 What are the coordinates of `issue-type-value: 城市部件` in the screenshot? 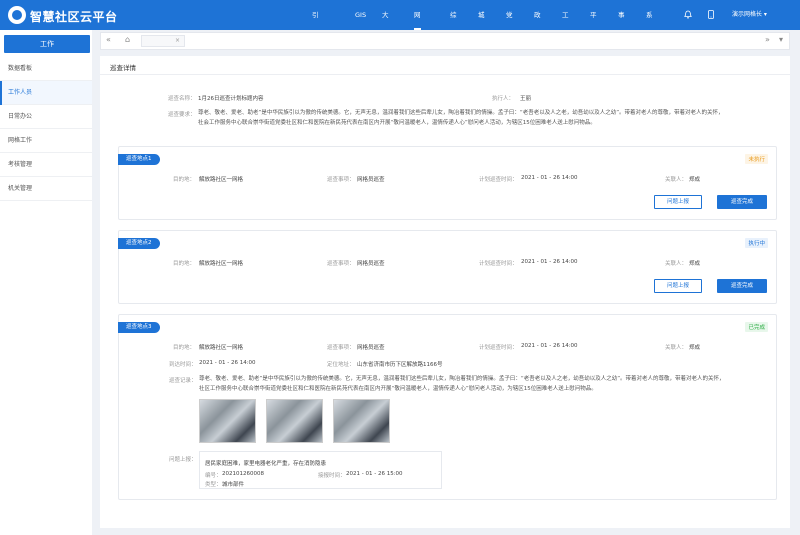 It's located at (233, 485).